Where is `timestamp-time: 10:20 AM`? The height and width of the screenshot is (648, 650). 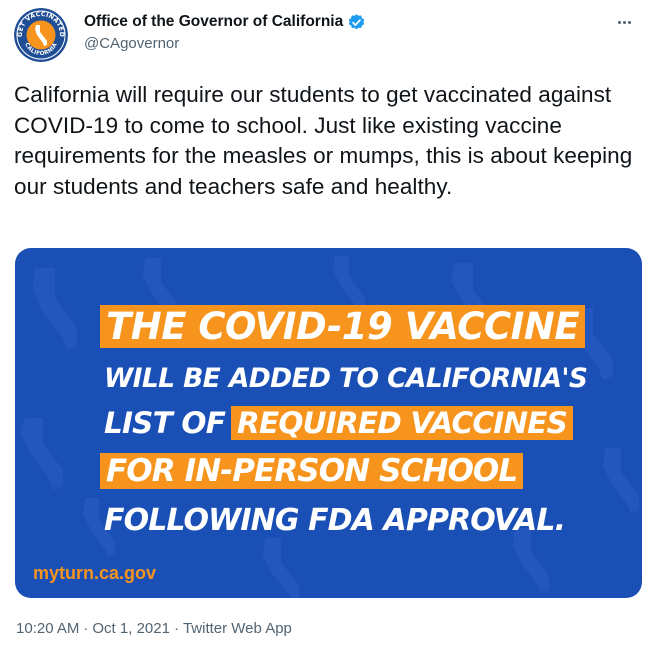
timestamp-time: 10:20 AM is located at coordinates (47, 628).